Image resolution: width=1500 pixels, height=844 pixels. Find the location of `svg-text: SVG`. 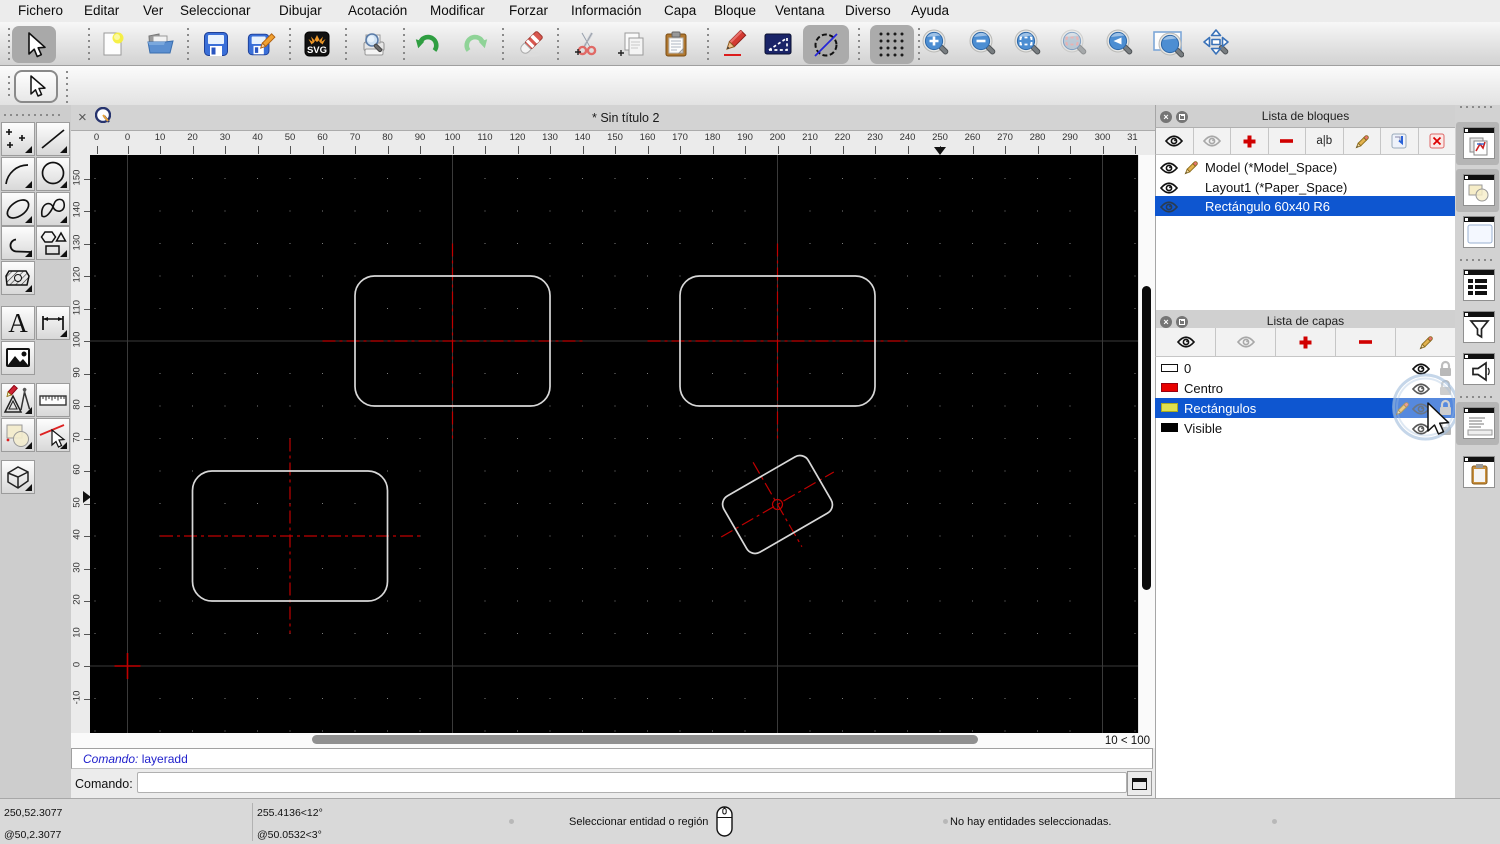

svg-text: SVG is located at coordinates (317, 50).